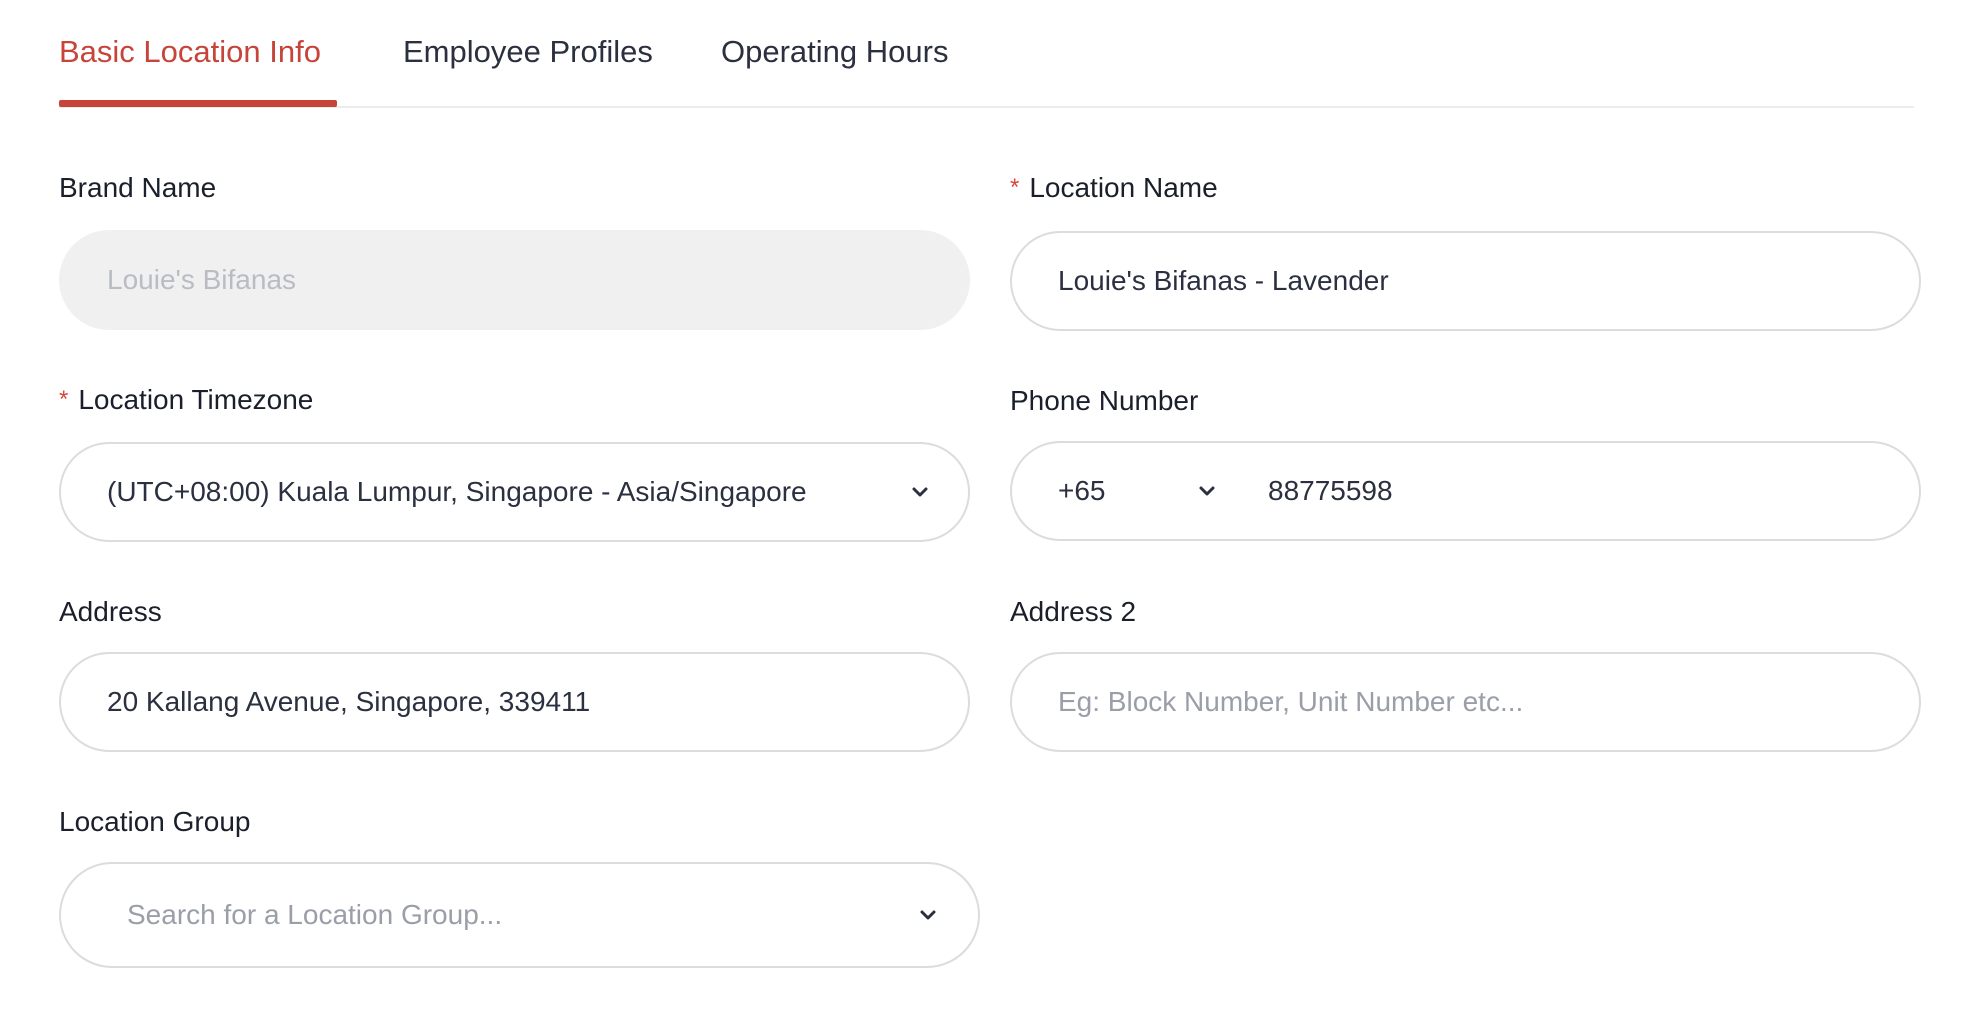  I want to click on tab-operating-hours: Operating Hours, so click(834, 52).